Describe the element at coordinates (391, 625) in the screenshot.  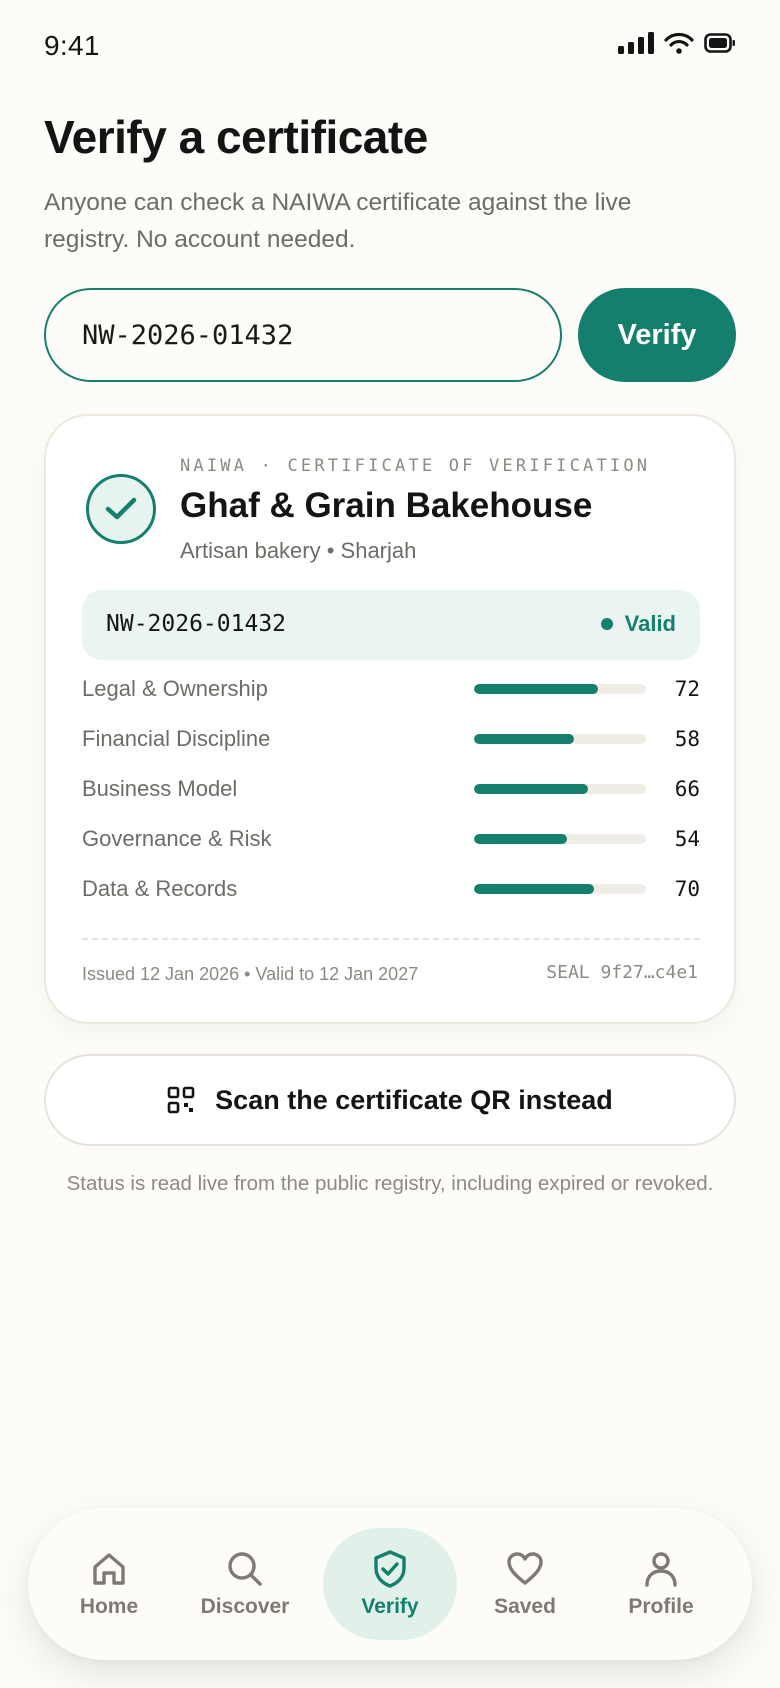
I see `certificate-id-bar: NW-2026-01432 Valid` at that location.